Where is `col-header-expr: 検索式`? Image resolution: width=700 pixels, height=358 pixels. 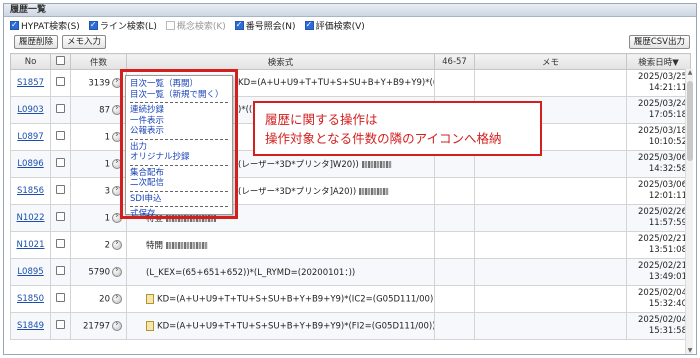
col-header-expr: 検索式 is located at coordinates (280, 61).